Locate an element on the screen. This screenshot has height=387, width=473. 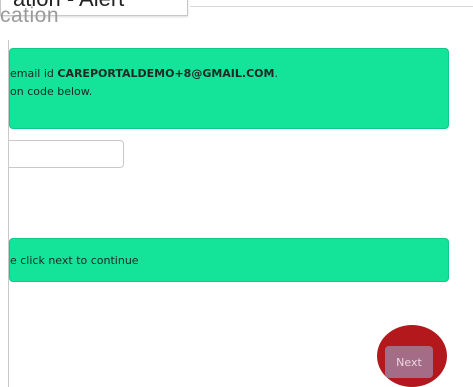
page-title: cation is located at coordinates (30, 15).